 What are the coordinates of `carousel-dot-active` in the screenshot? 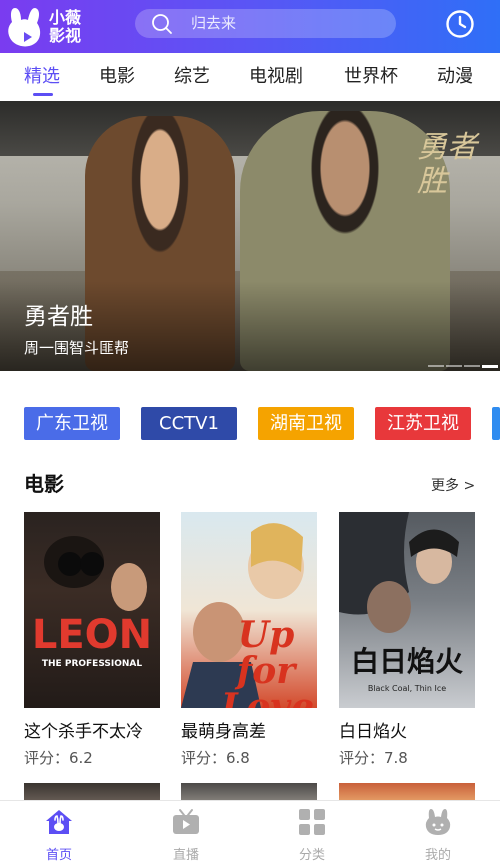 It's located at (490, 366).